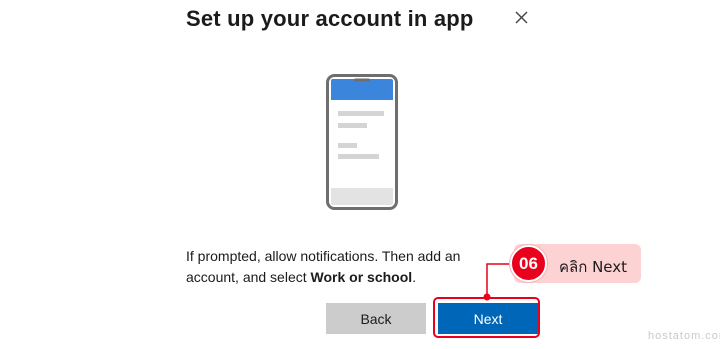  What do you see at coordinates (593, 267) in the screenshot?
I see `callout-instruction: คลิก Next` at bounding box center [593, 267].